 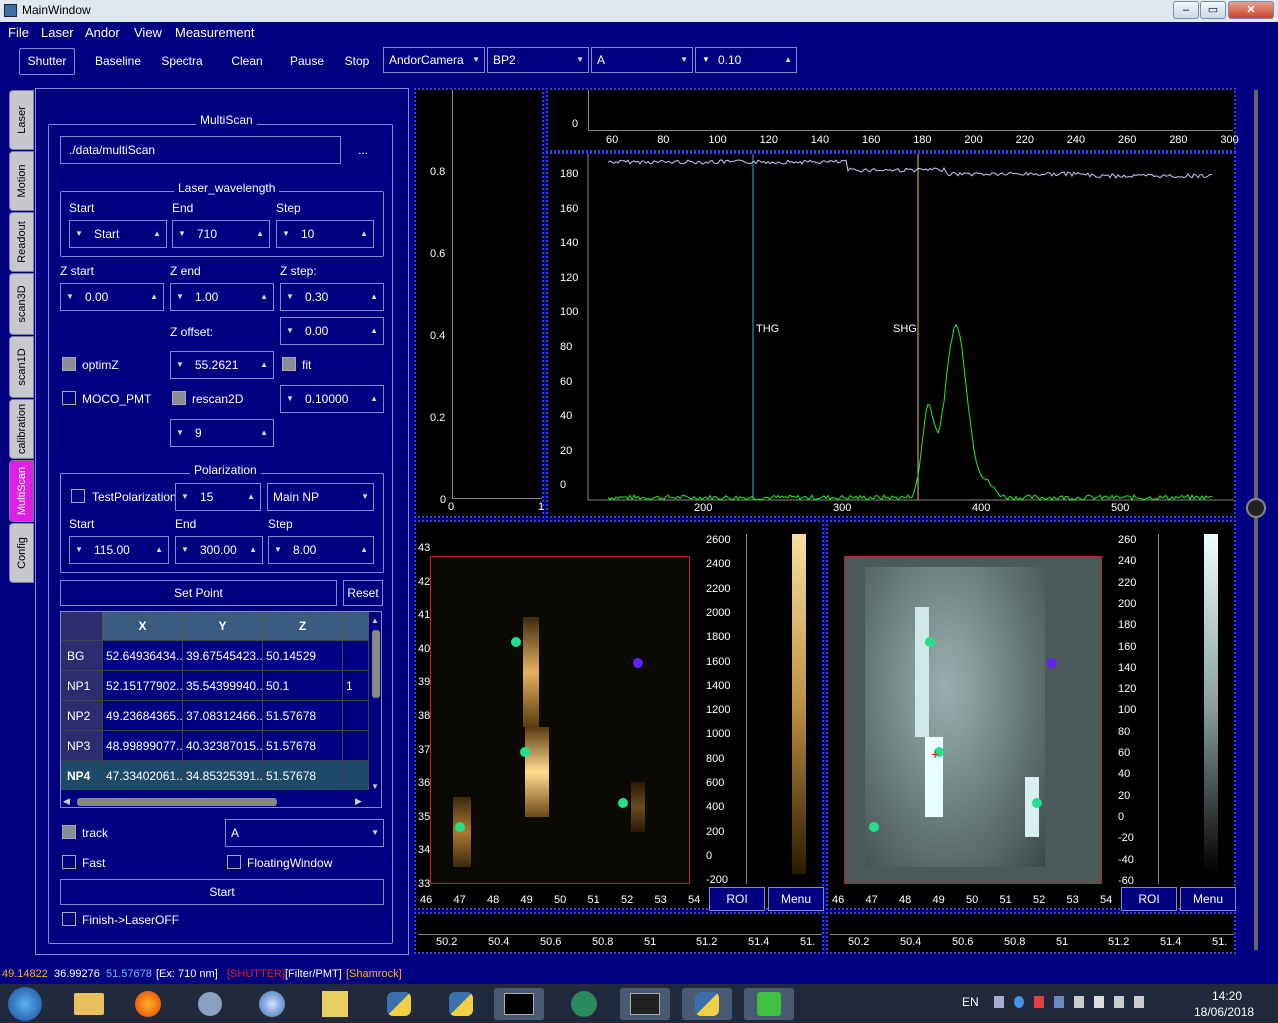 What do you see at coordinates (222, 433) in the screenshot?
I see `rescan-count-spinbox: ▼ 9 ▲` at bounding box center [222, 433].